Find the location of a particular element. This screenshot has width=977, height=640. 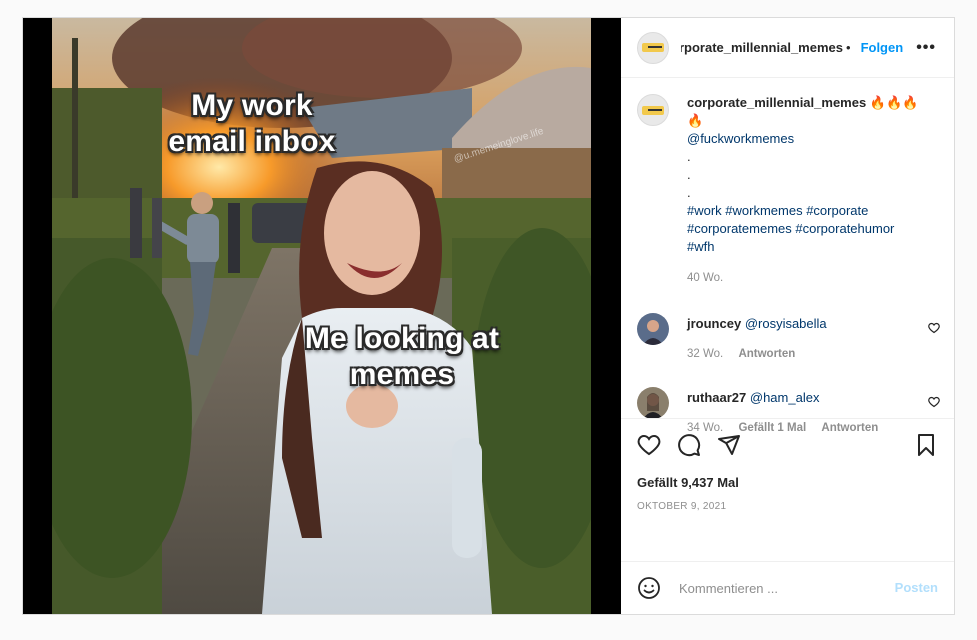

comment-username: jrouncey is located at coordinates (714, 323).